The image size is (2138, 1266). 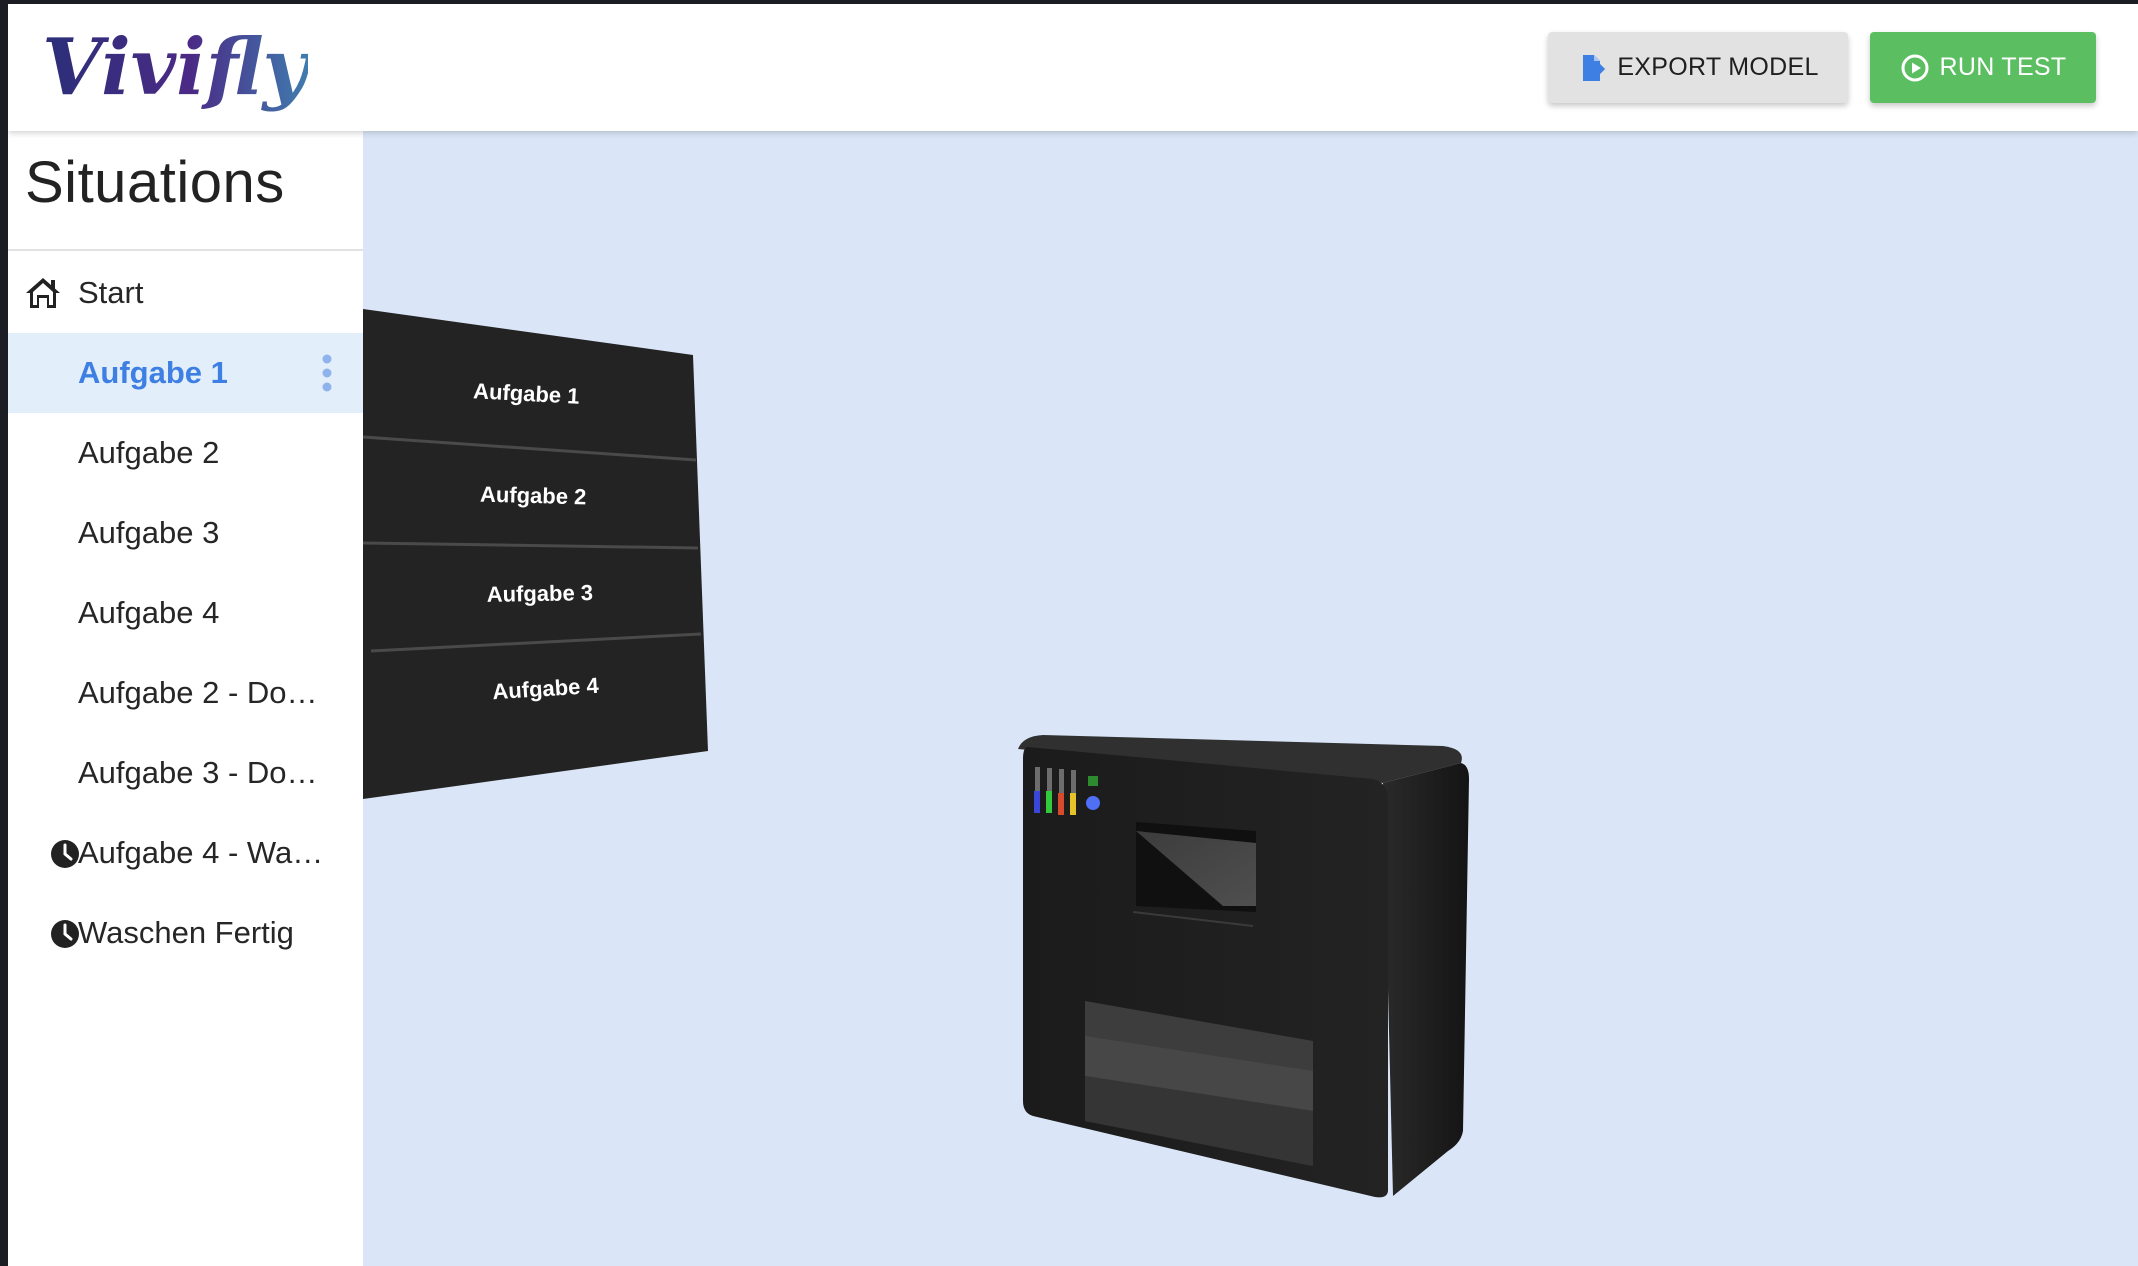 I want to click on vivifly-logo: Vivifly, so click(x=175, y=67).